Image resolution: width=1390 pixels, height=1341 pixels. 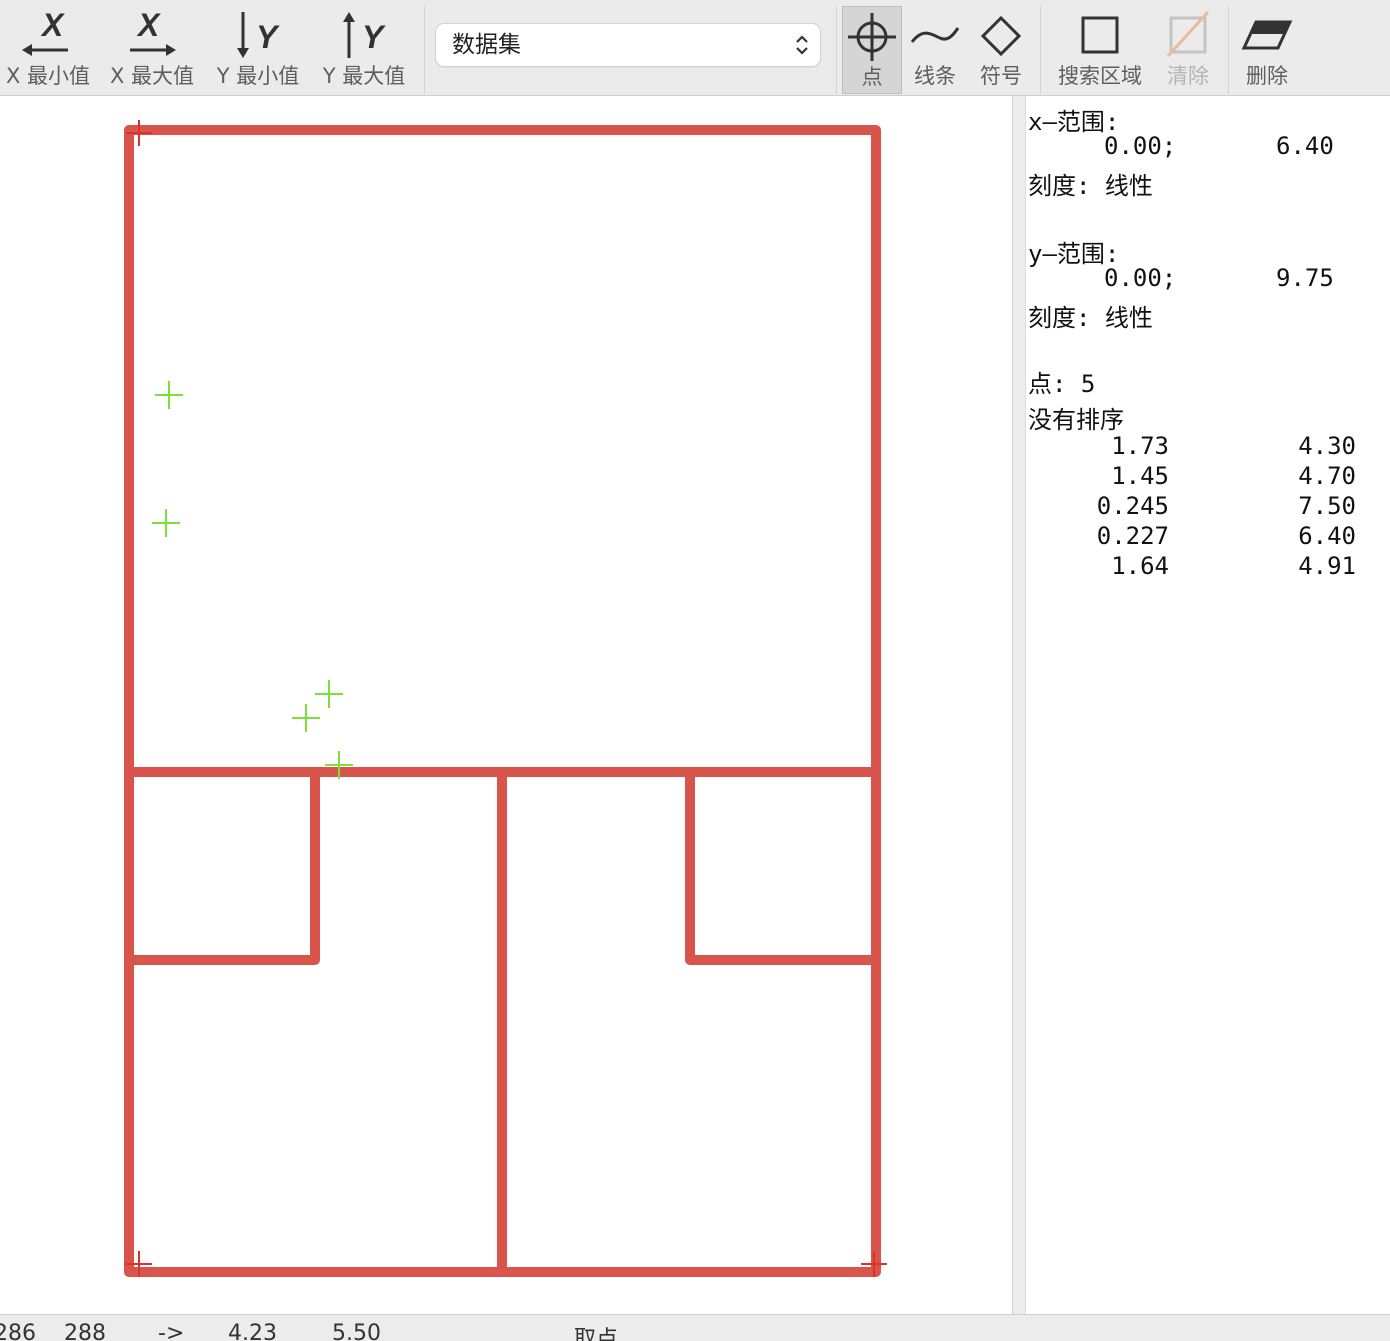 I want to click on y-min-label: Y 最小值, so click(x=258, y=76).